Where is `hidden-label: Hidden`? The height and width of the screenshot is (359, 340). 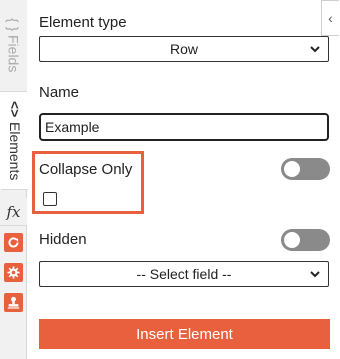 hidden-label: Hidden is located at coordinates (63, 239).